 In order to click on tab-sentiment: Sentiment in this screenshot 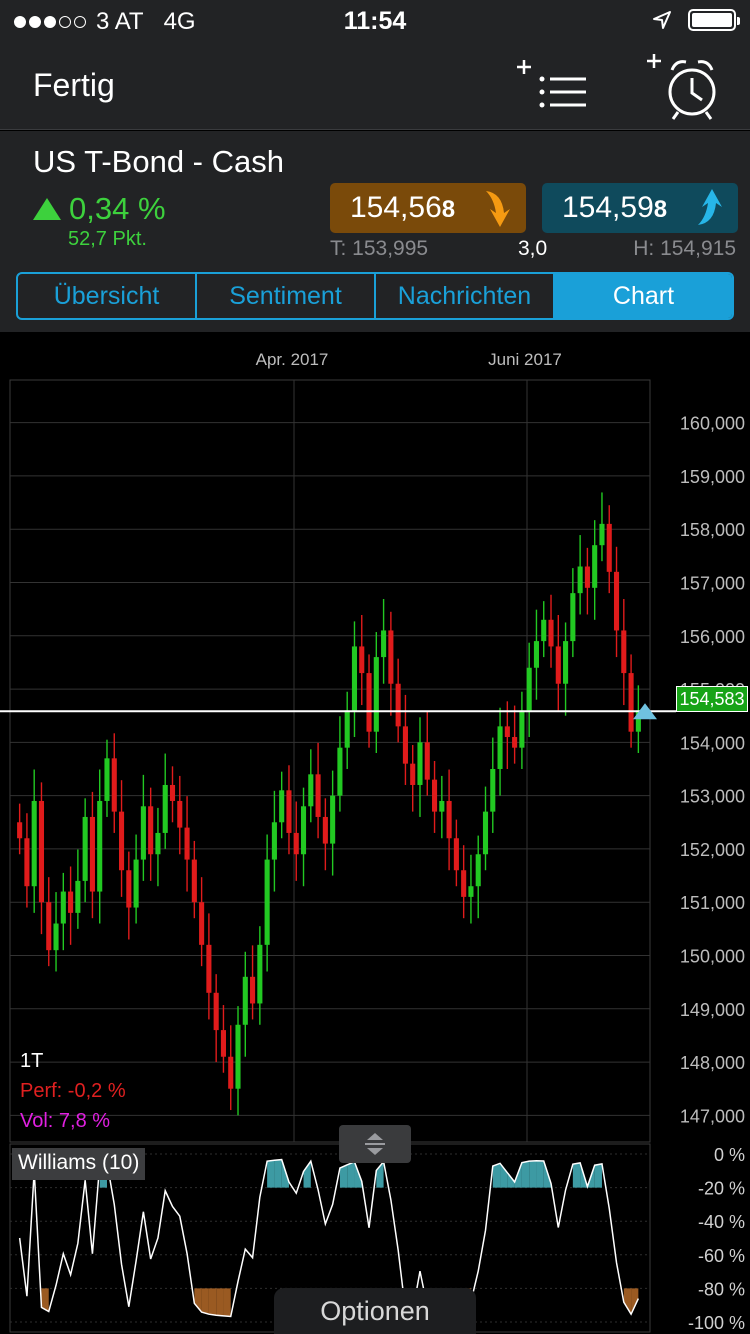, I will do `click(286, 296)`.